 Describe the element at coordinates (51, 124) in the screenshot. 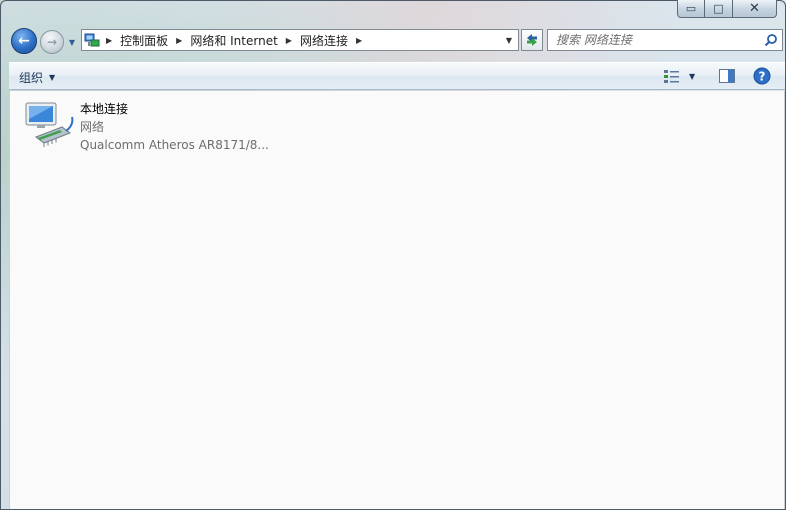

I see `network-adapter-icon` at that location.